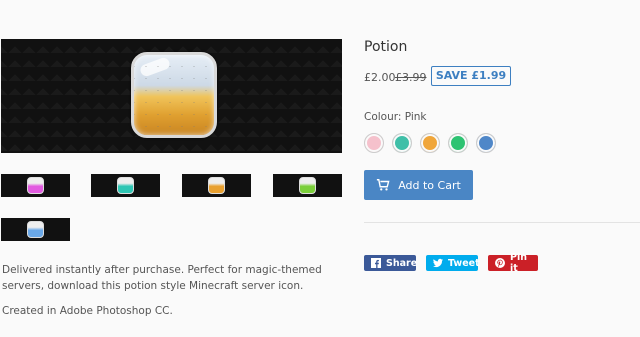 Image resolution: width=640 pixels, height=337 pixels. I want to click on product-title: Potion, so click(386, 47).